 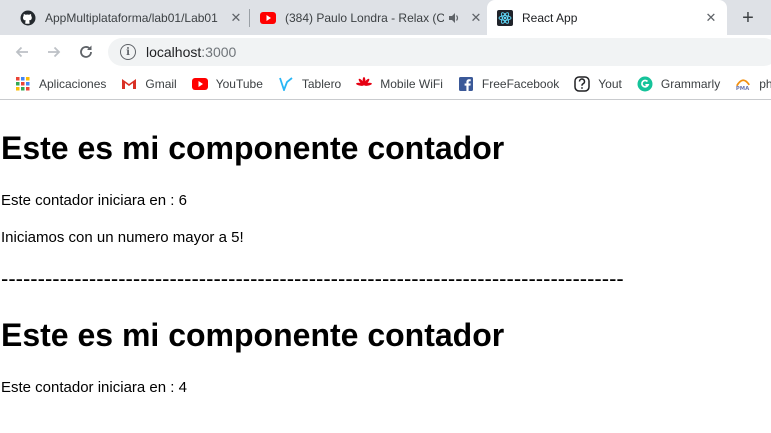 I want to click on arrow-left-icon, so click(x=21, y=52).